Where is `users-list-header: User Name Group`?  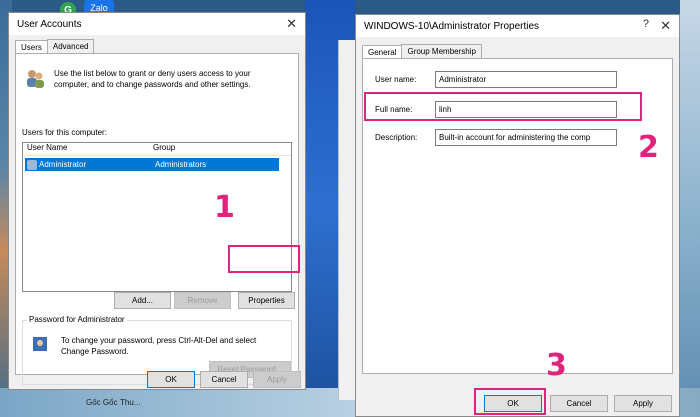
users-list-header: User Name Group is located at coordinates (157, 149).